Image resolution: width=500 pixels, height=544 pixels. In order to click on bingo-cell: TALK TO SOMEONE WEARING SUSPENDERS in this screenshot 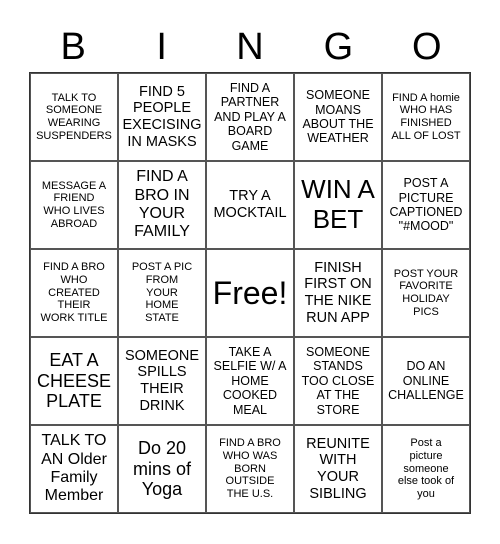, I will do `click(74, 117)`.